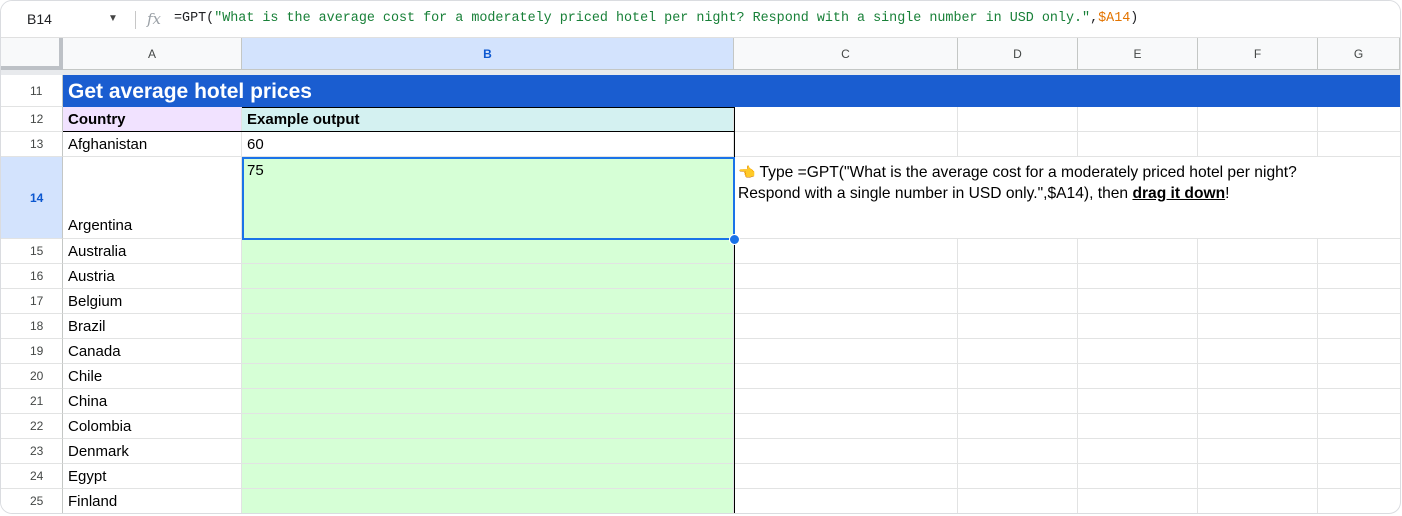  Describe the element at coordinates (152, 326) in the screenshot. I see `country-cell: Brazil` at that location.